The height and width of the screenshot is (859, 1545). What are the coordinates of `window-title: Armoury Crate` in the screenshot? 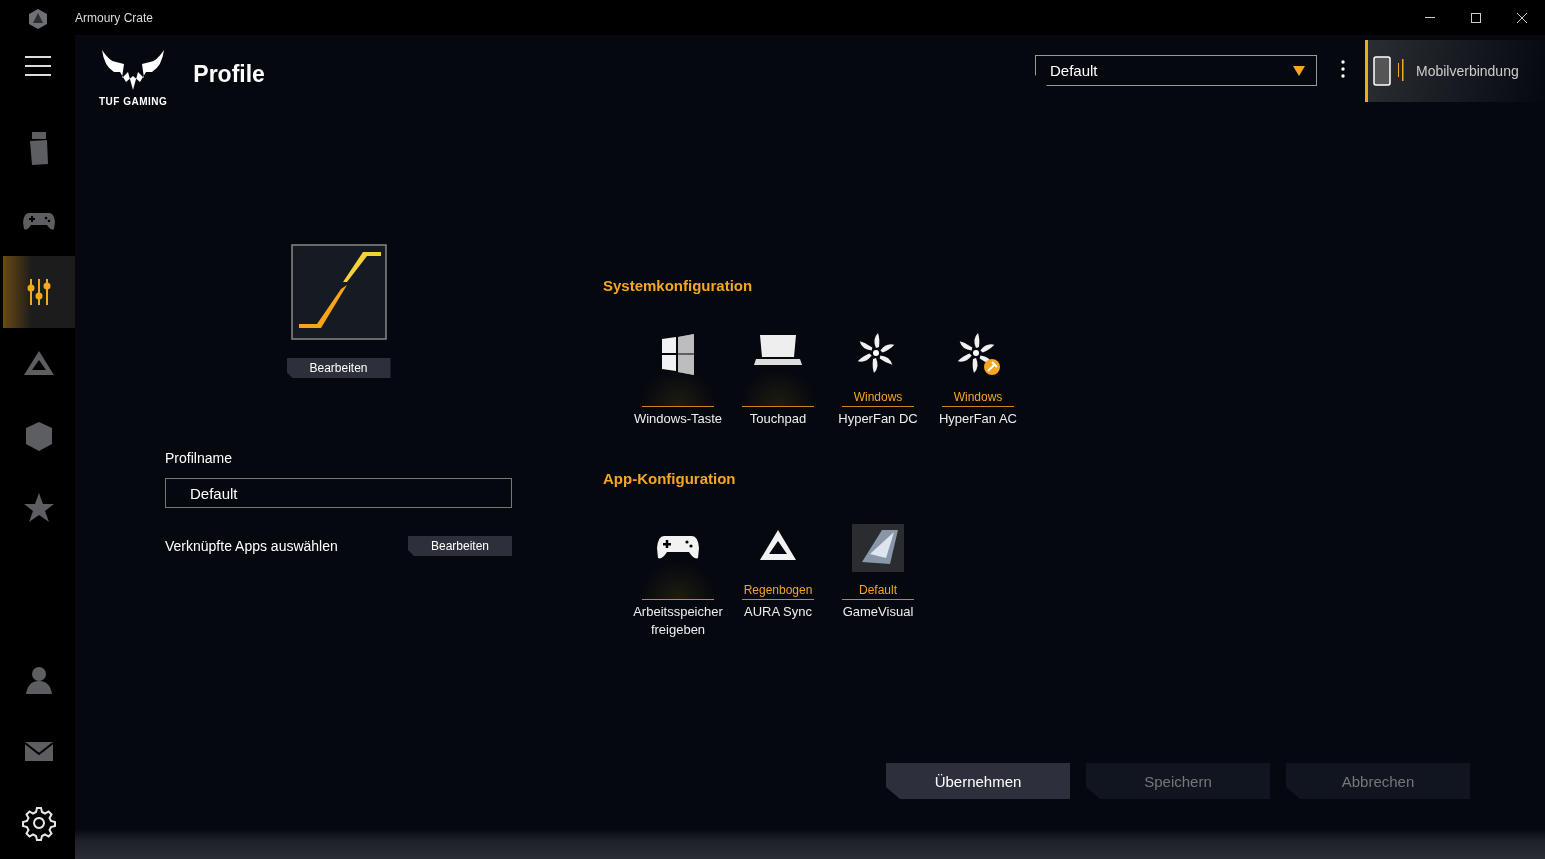 It's located at (114, 17).